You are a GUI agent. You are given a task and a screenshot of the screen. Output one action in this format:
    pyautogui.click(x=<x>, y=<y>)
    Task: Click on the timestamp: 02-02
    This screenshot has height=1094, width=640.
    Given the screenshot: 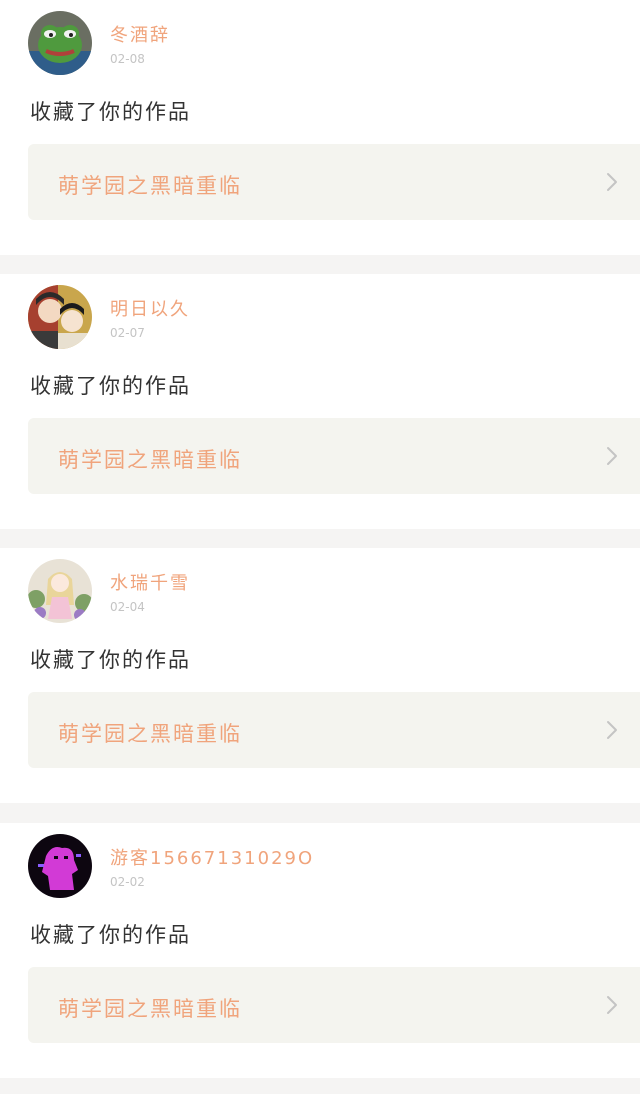 What is the action you would take?
    pyautogui.click(x=127, y=882)
    